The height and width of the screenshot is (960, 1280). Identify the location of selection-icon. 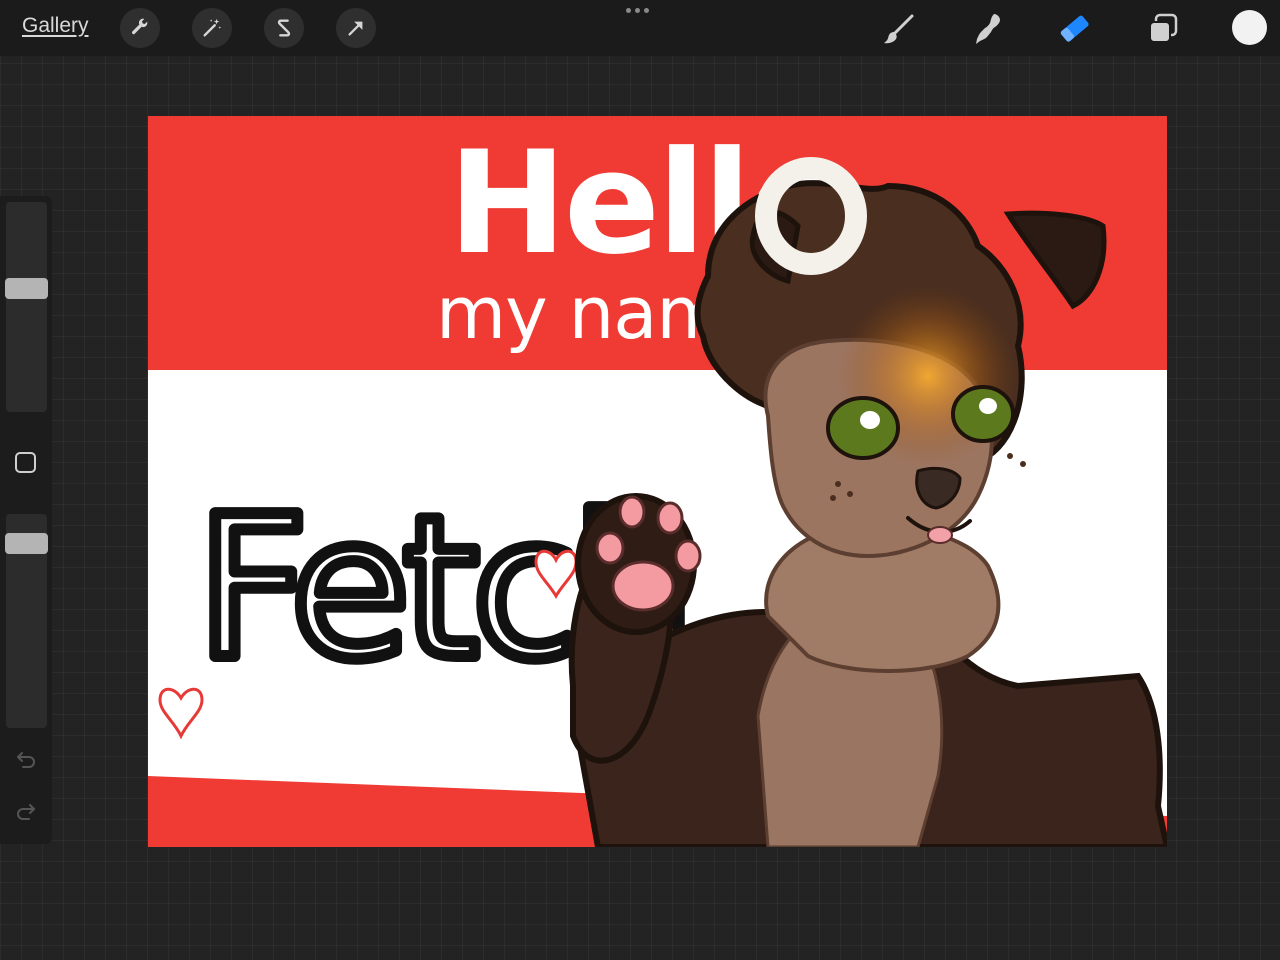
(284, 28).